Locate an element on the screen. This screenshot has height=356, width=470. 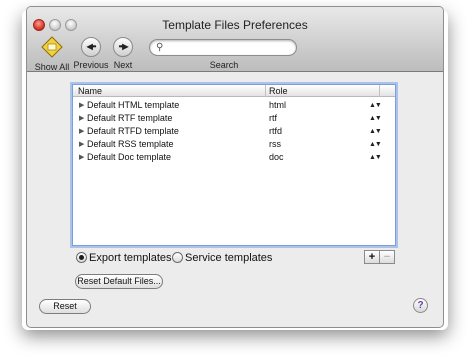
service-templates-radio is located at coordinates (177, 257).